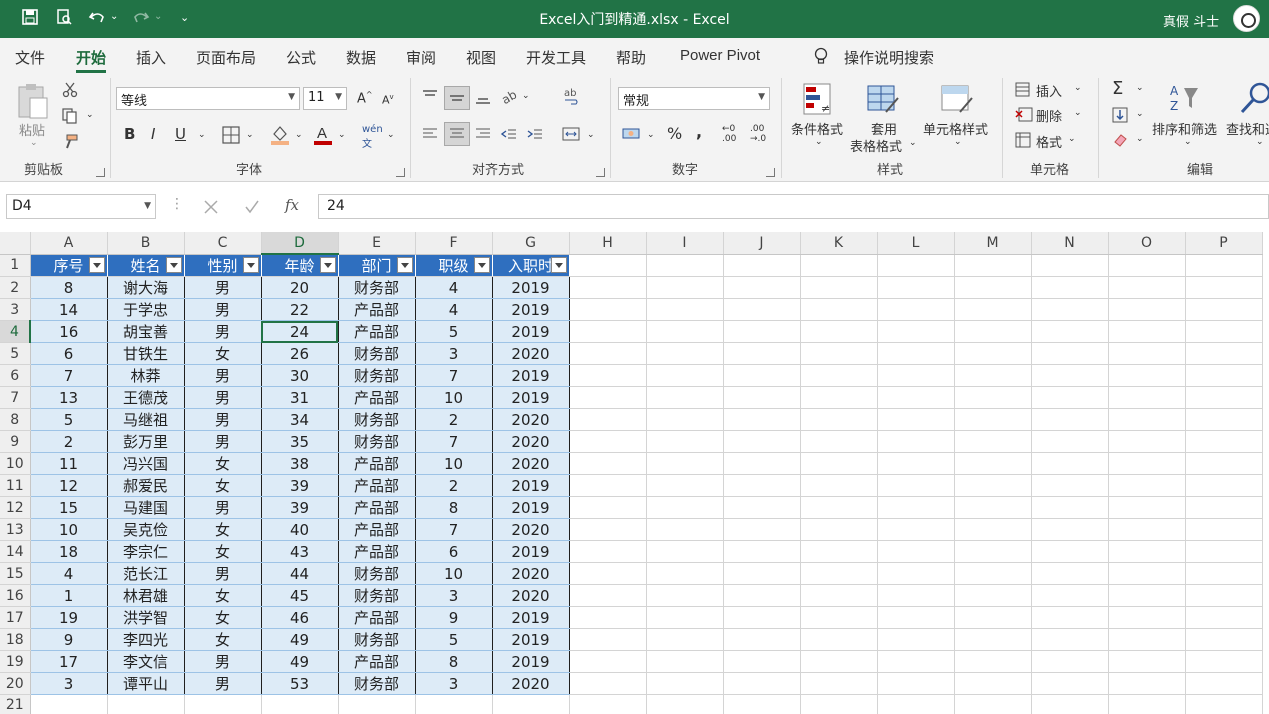 This screenshot has width=1269, height=714. I want to click on row-header: 18, so click(15, 639).